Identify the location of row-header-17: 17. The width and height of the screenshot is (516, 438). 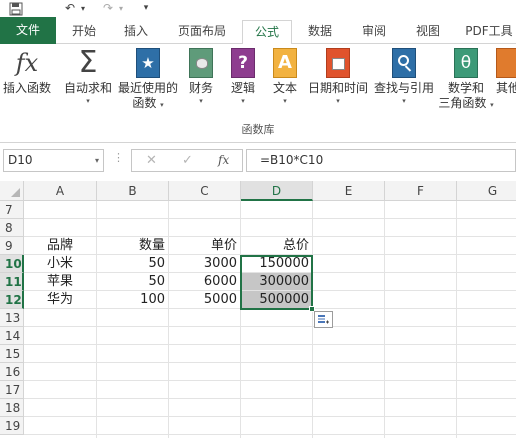
(12, 390).